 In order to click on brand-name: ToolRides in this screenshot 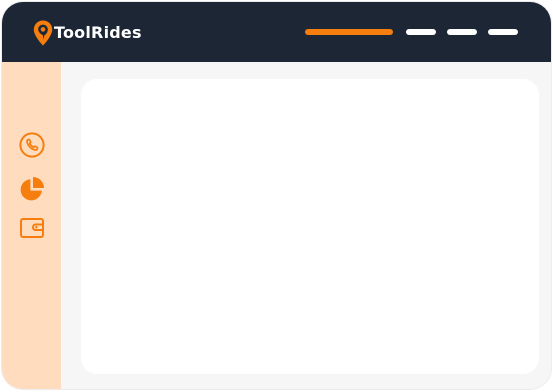, I will do `click(98, 32)`.